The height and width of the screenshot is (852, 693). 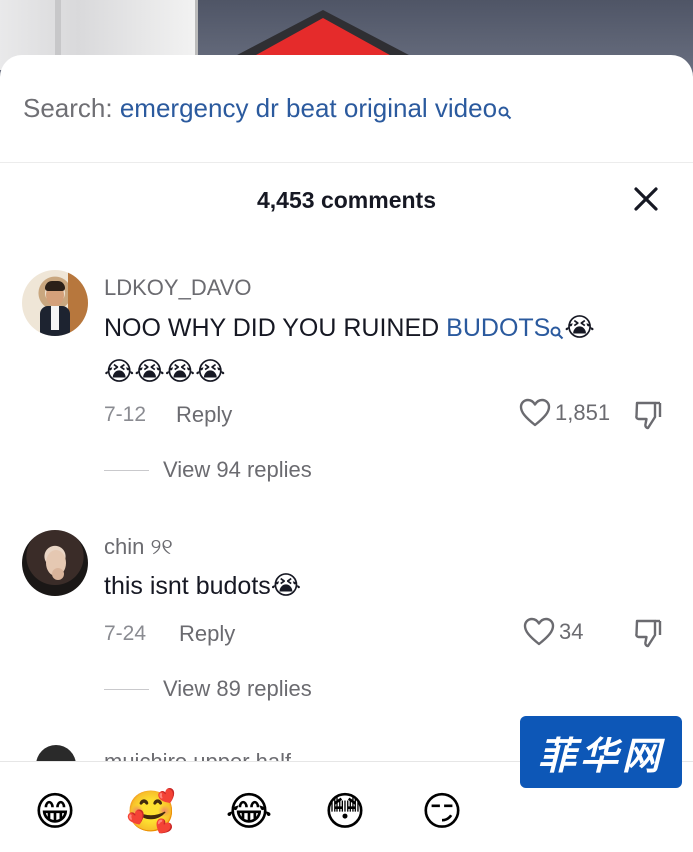 What do you see at coordinates (165, 372) in the screenshot?
I see `crying-emoji-row: 😭😭😭😭` at bounding box center [165, 372].